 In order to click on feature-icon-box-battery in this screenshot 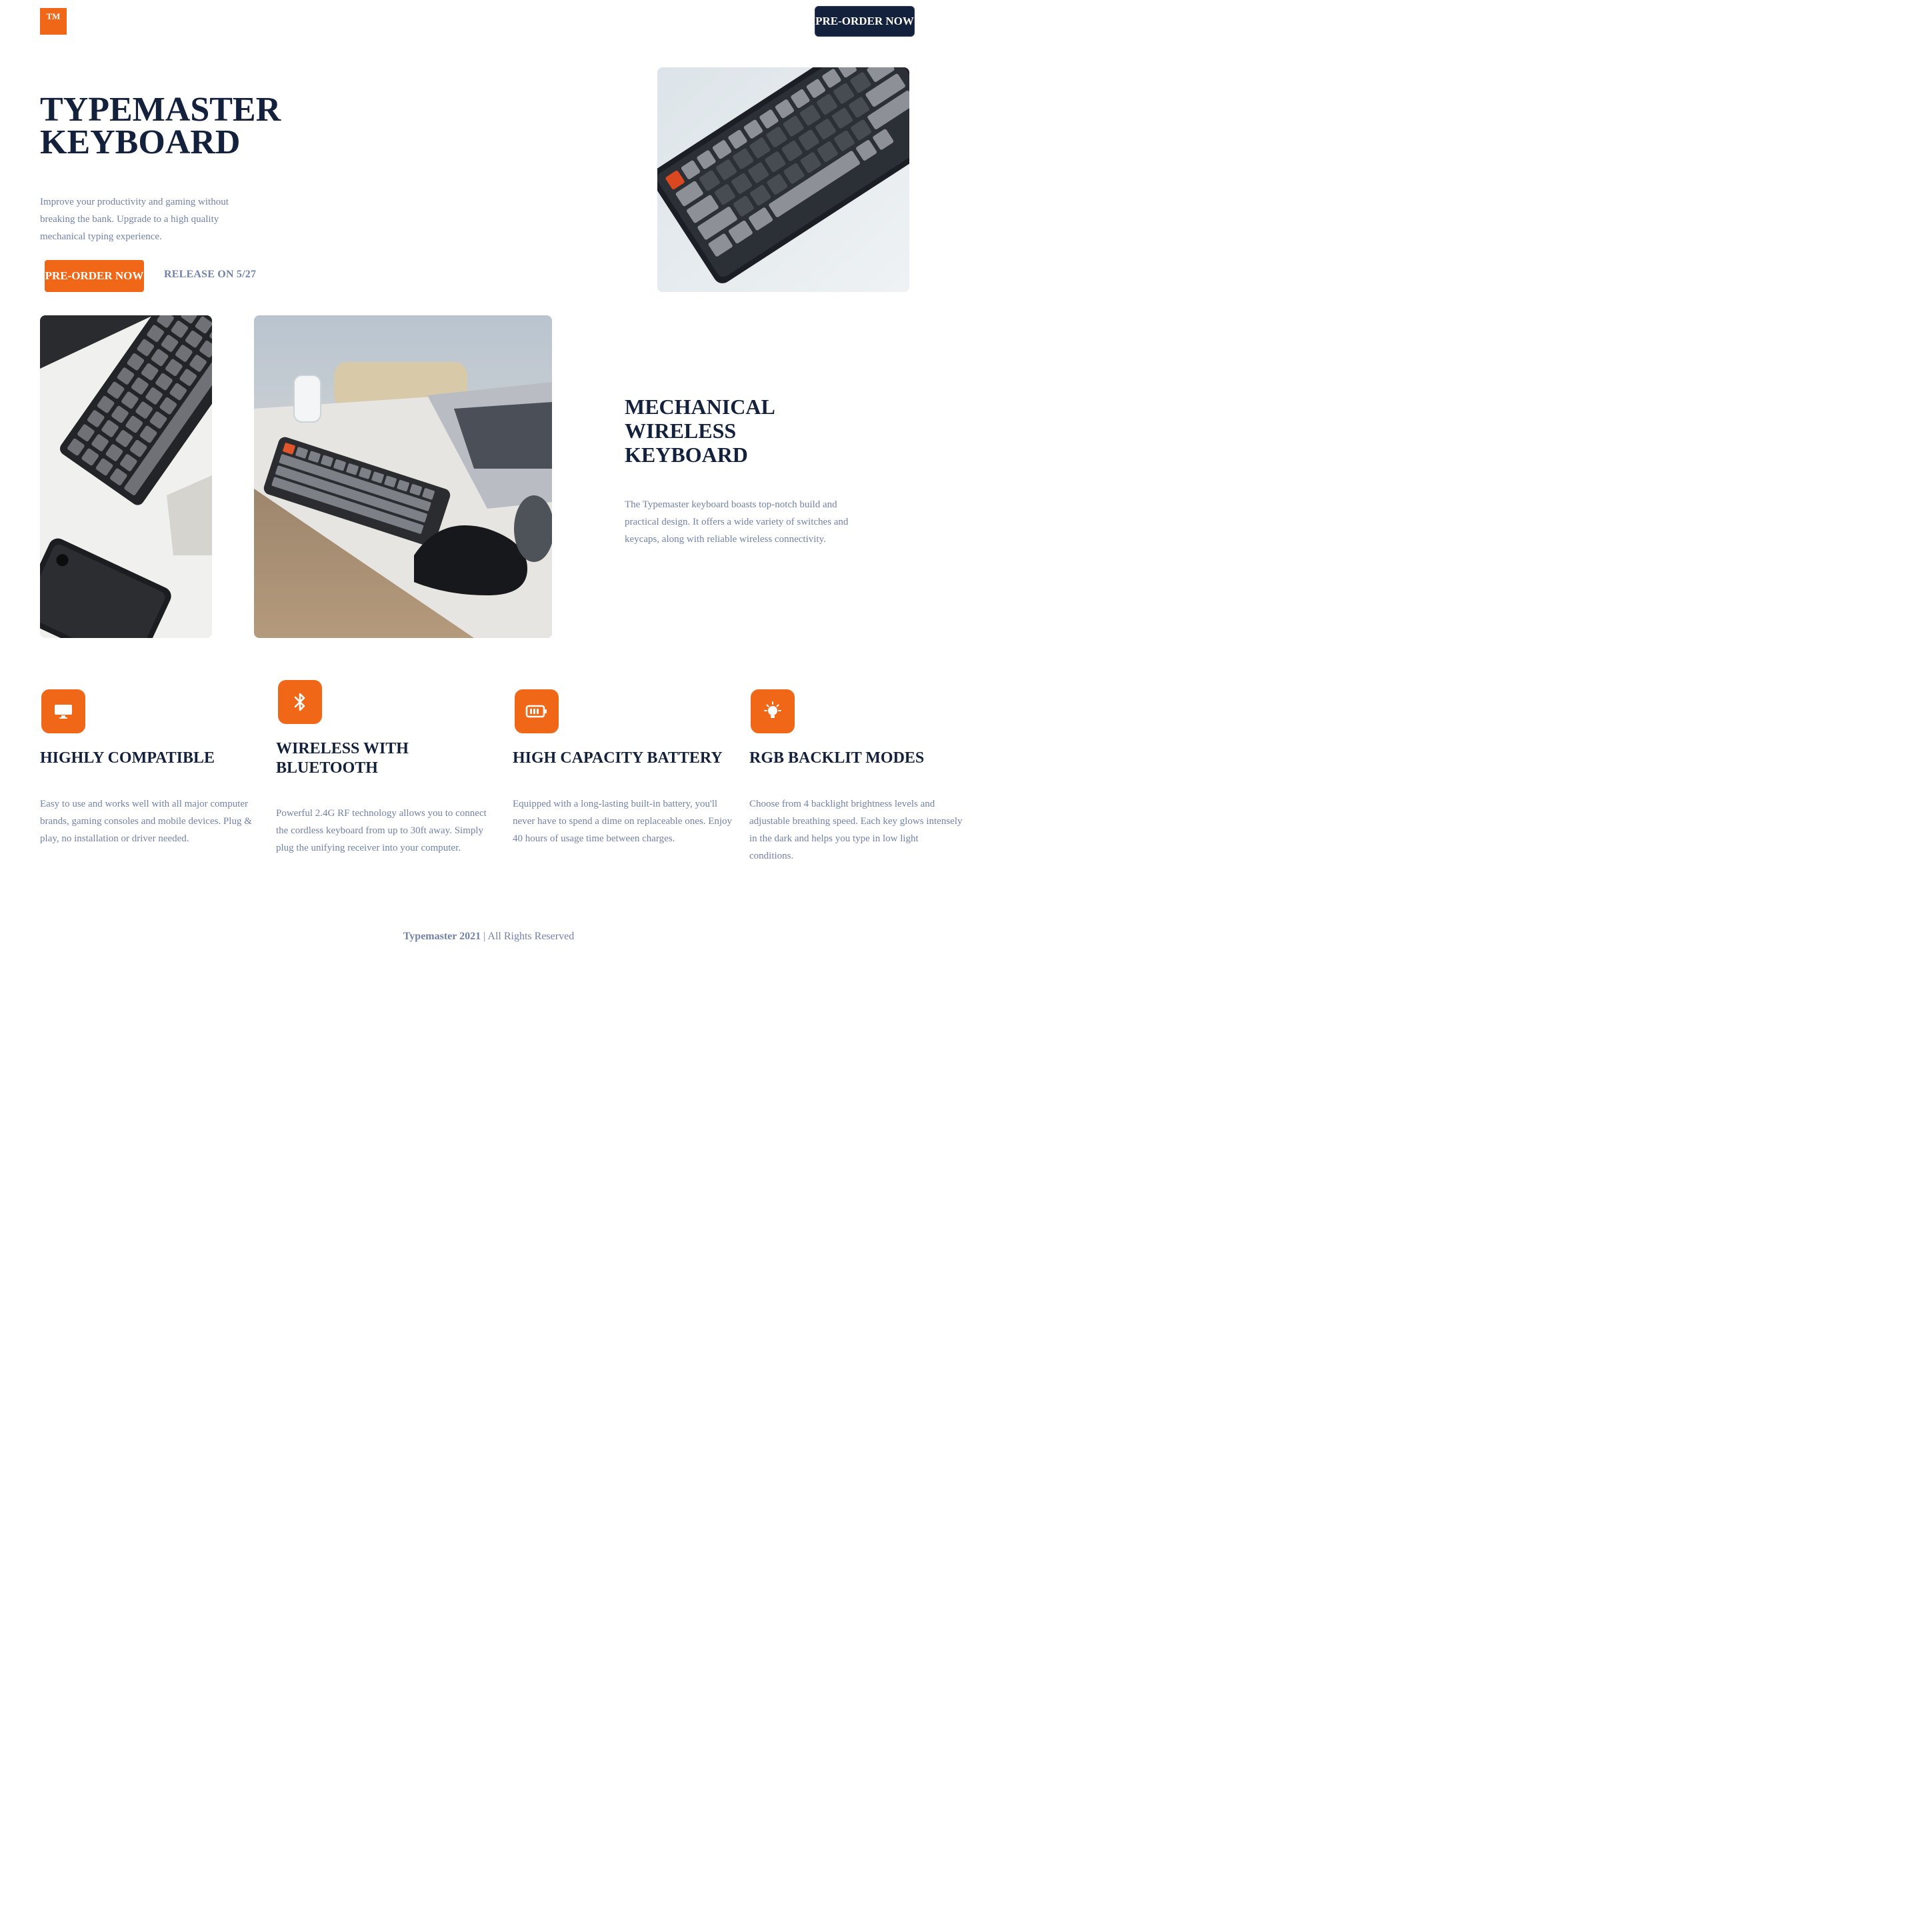, I will do `click(537, 711)`.